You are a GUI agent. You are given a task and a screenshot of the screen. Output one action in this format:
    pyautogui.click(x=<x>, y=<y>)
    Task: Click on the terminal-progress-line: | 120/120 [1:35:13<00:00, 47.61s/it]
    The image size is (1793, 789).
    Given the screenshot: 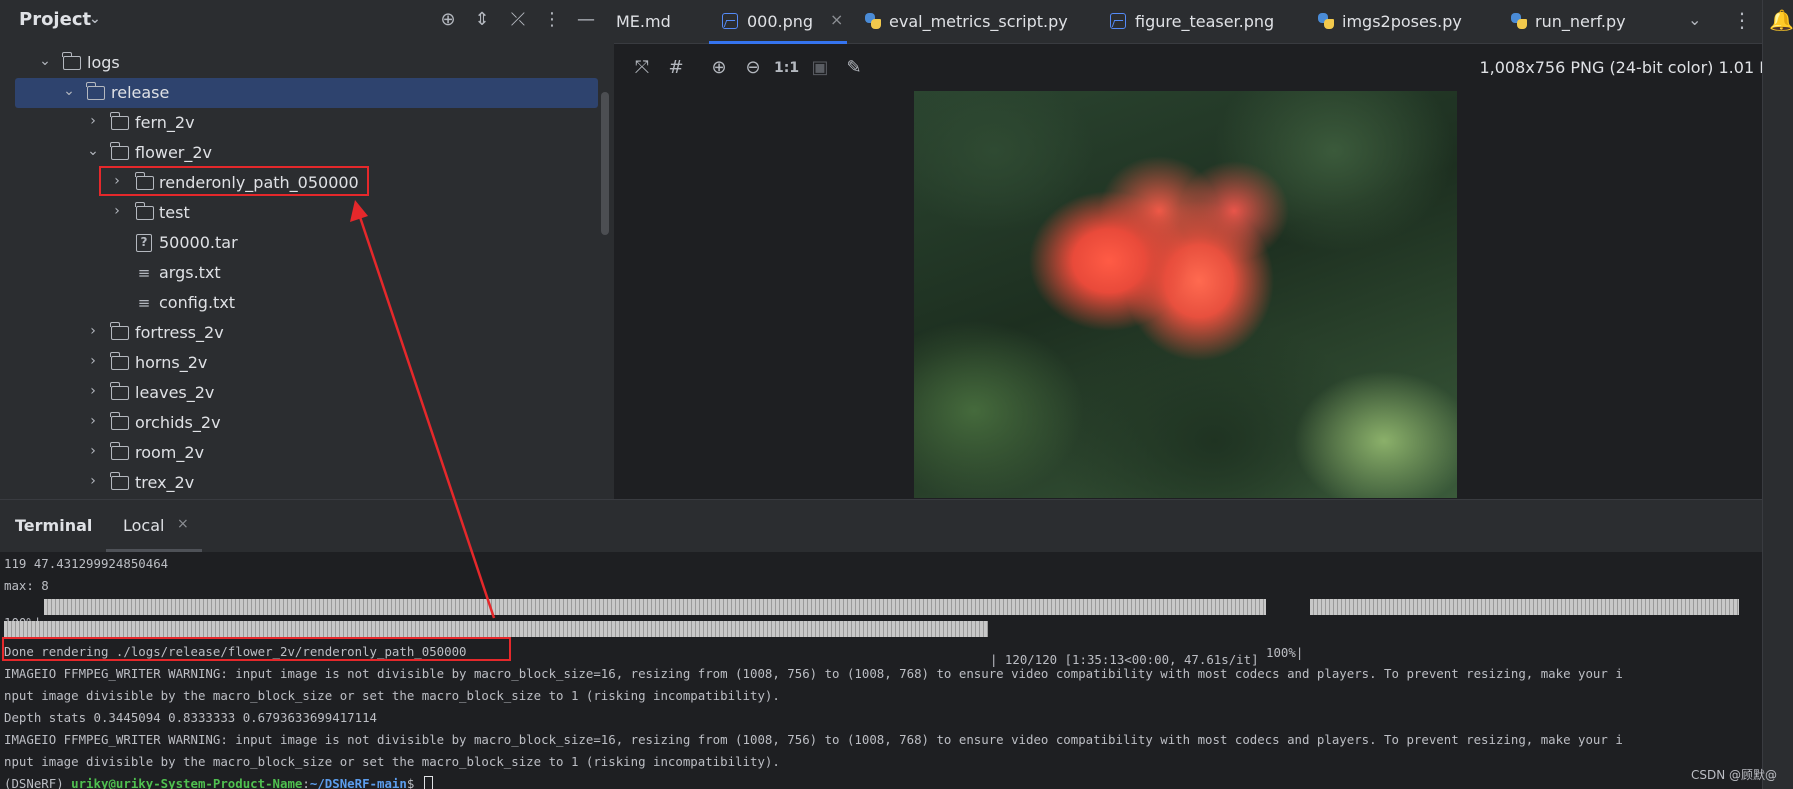 What is the action you would take?
    pyautogui.click(x=879, y=644)
    